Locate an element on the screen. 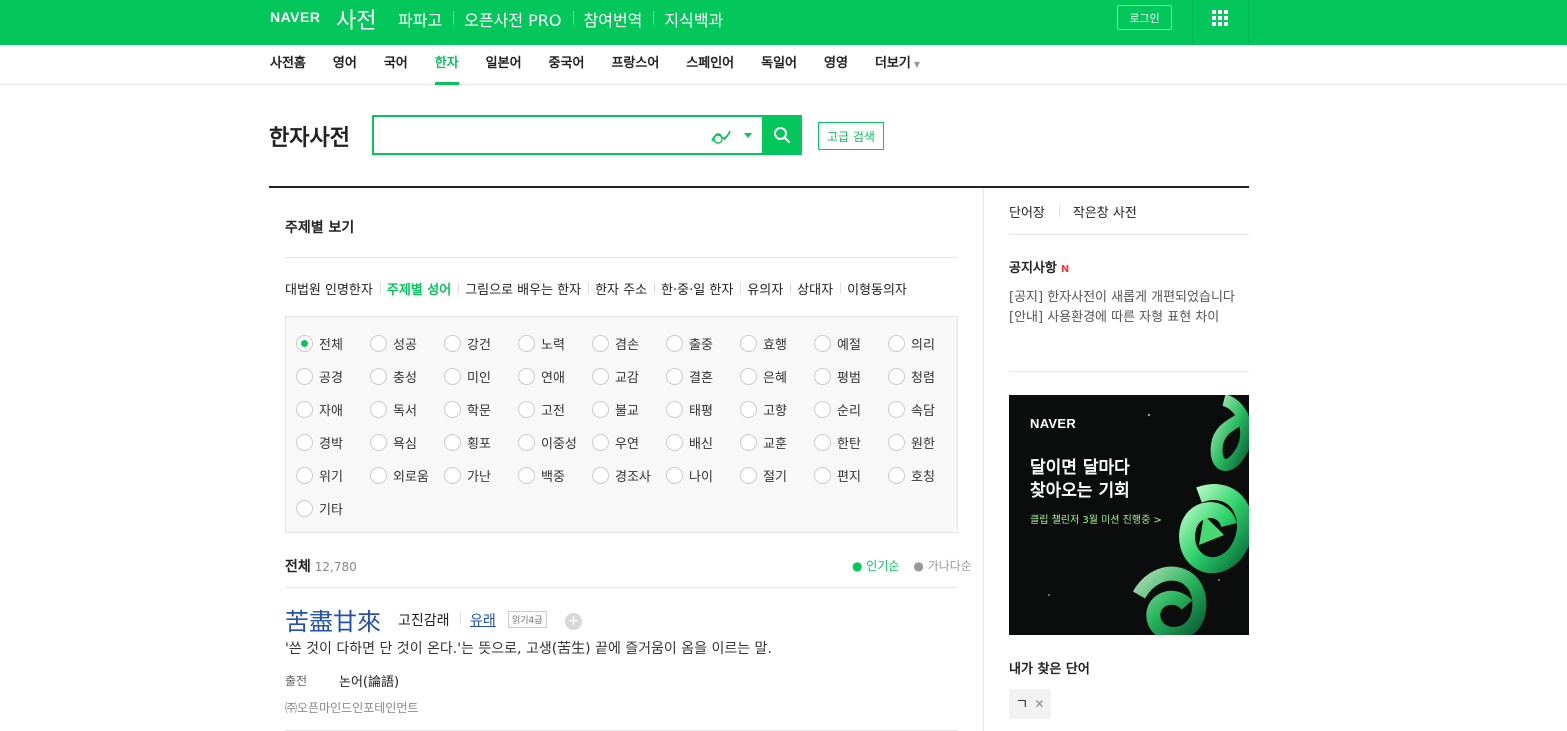 Image resolution: width=1567 pixels, height=731 pixels. entry-origin-link: 유래 is located at coordinates (483, 620).